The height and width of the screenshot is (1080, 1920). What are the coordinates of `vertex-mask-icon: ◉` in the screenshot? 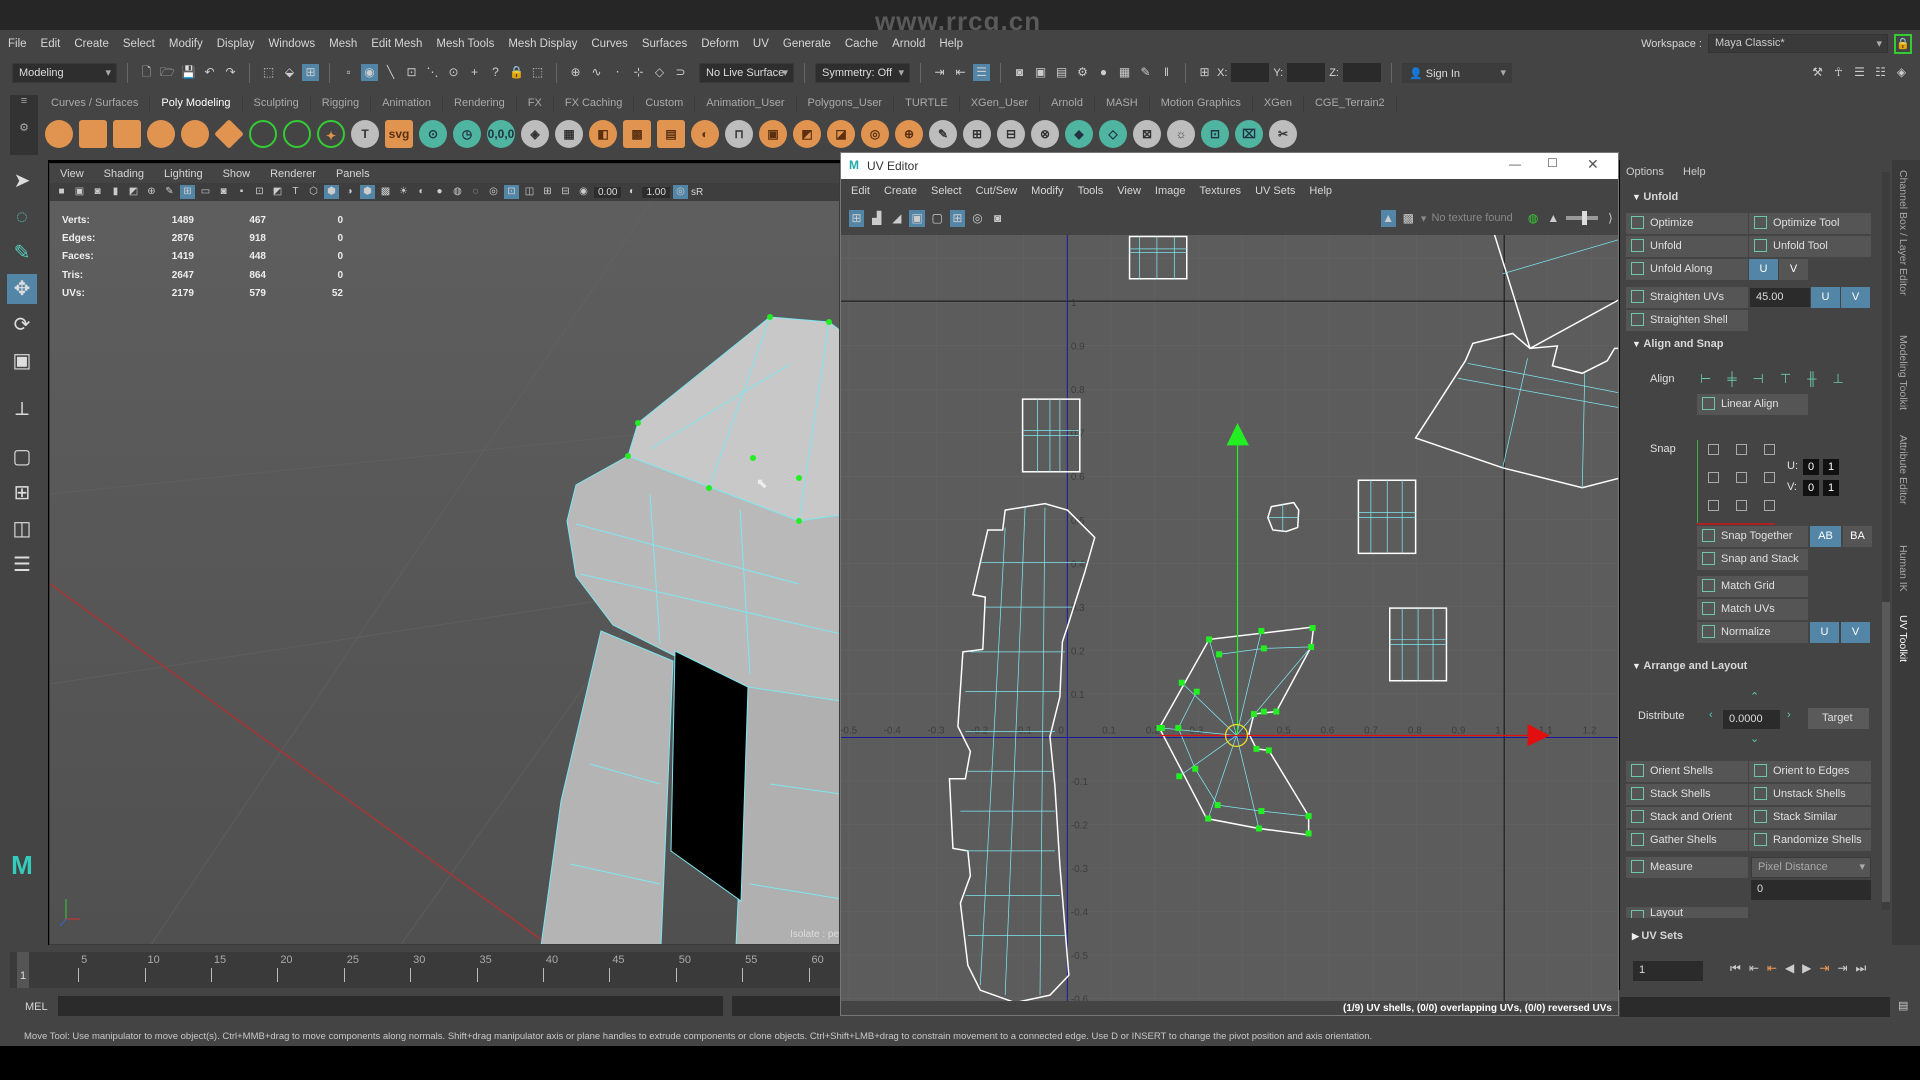 It's located at (369, 72).